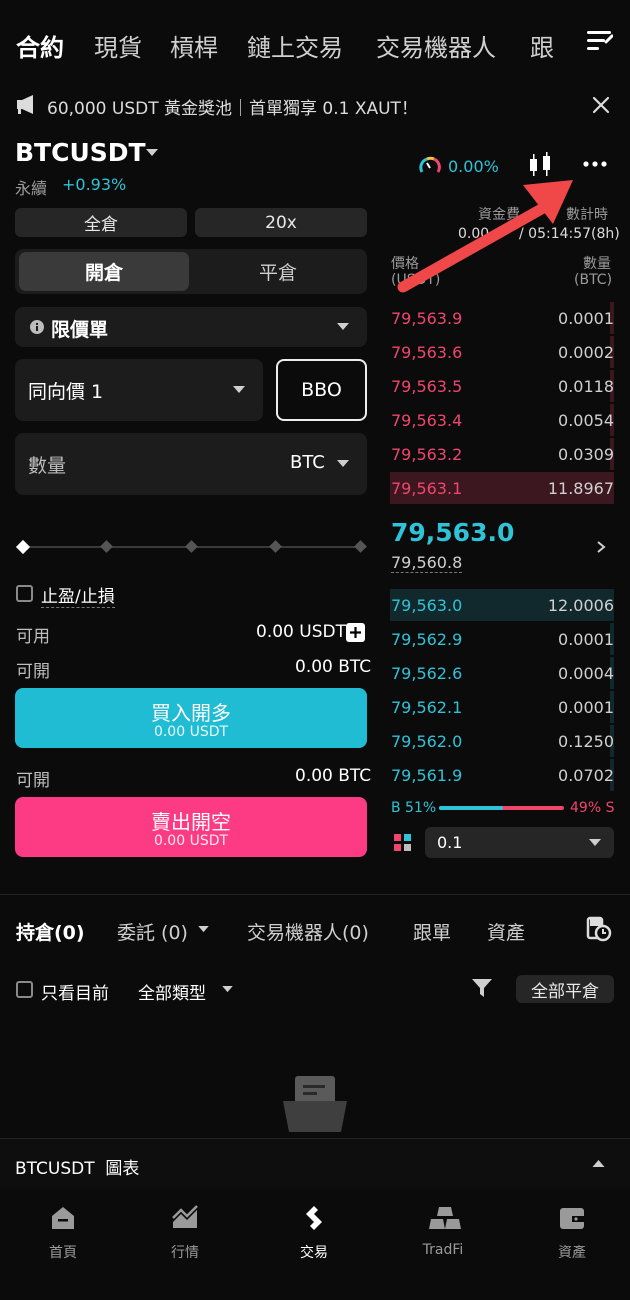  I want to click on order-type-label: 限價單, so click(80, 330).